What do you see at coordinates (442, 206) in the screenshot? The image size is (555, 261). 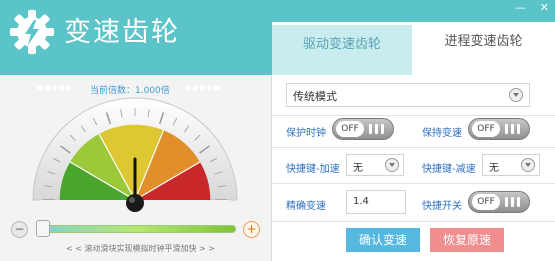 I see `hotkey-switch-label: 快捷开关` at bounding box center [442, 206].